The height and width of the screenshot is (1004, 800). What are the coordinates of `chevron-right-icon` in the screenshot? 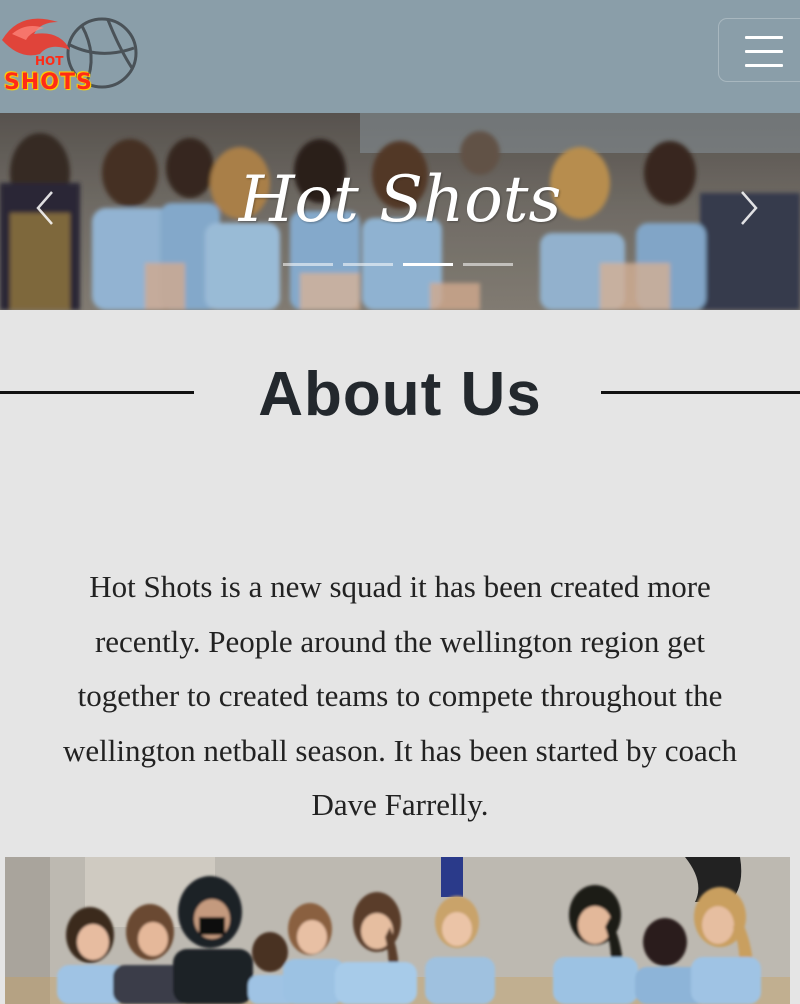 It's located at (749, 208).